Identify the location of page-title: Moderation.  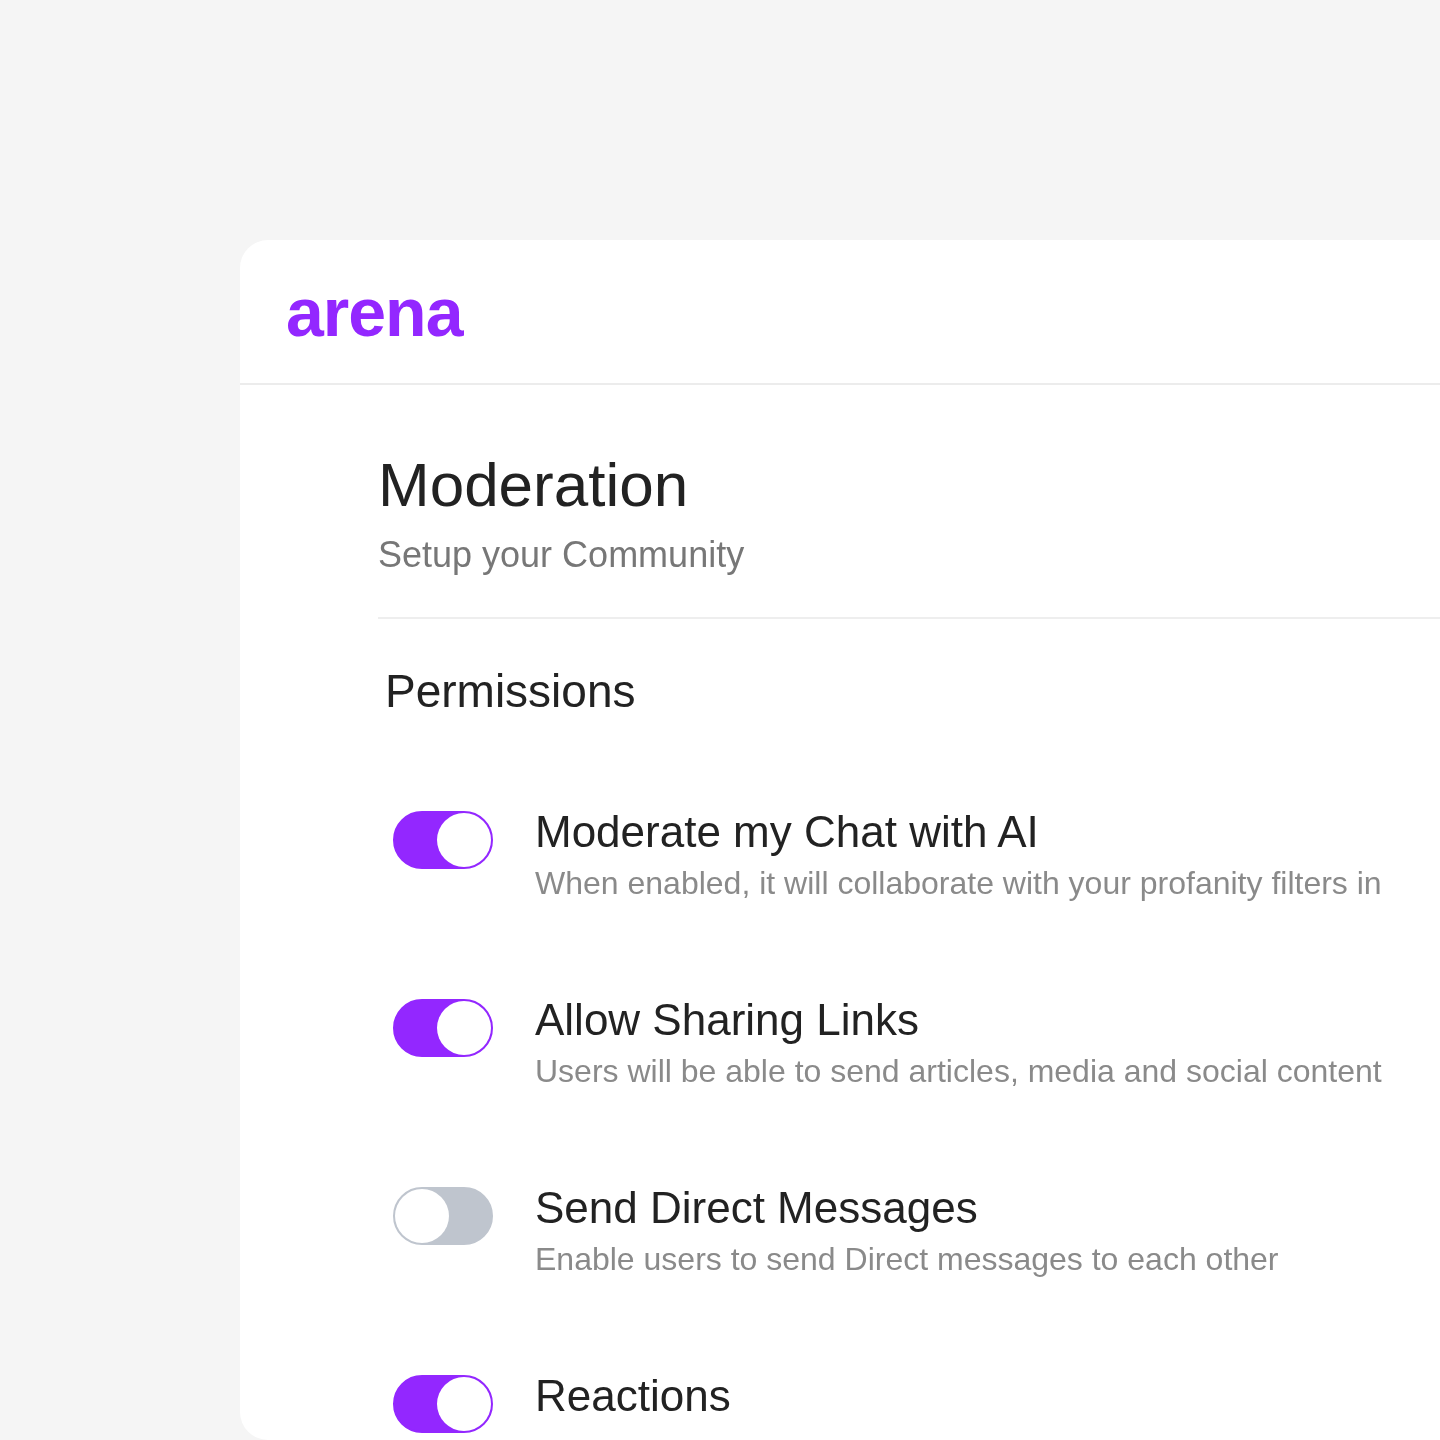
(534, 485).